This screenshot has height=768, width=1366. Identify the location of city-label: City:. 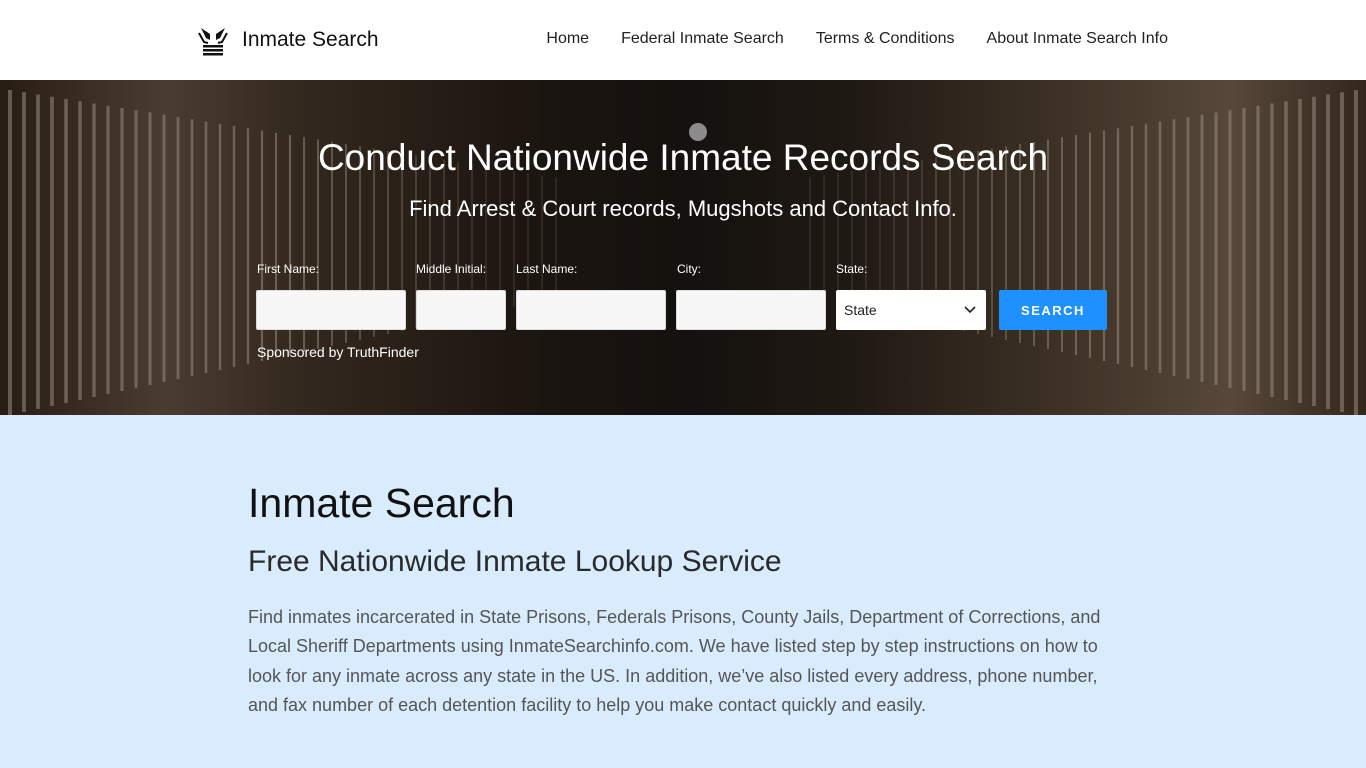
(689, 269).